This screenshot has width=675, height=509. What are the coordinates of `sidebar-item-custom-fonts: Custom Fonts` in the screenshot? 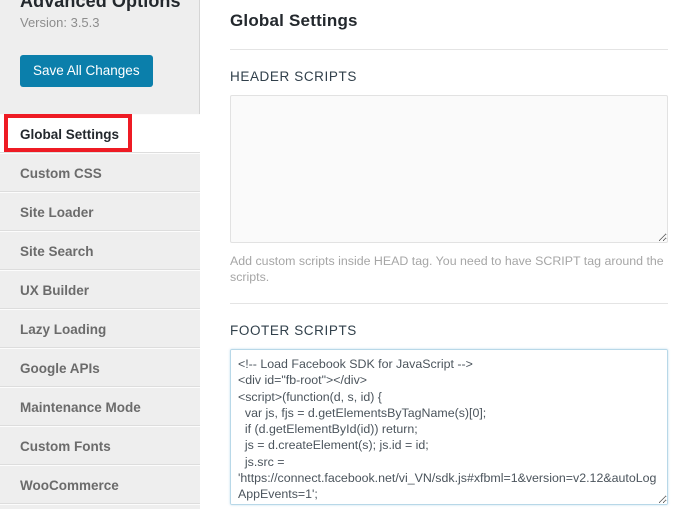 It's located at (100, 445).